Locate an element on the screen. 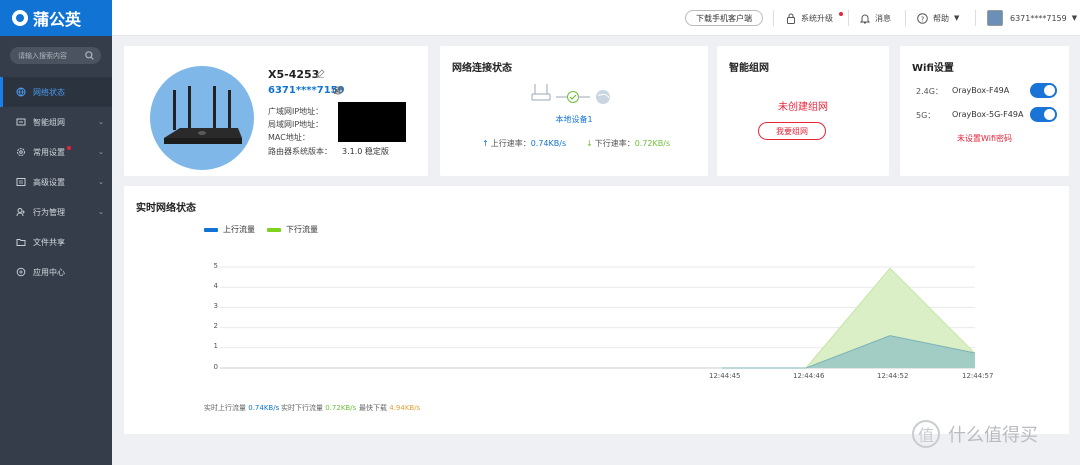 The image size is (1080, 465). summary-upload-label: 实时上行流量 is located at coordinates (225, 408).